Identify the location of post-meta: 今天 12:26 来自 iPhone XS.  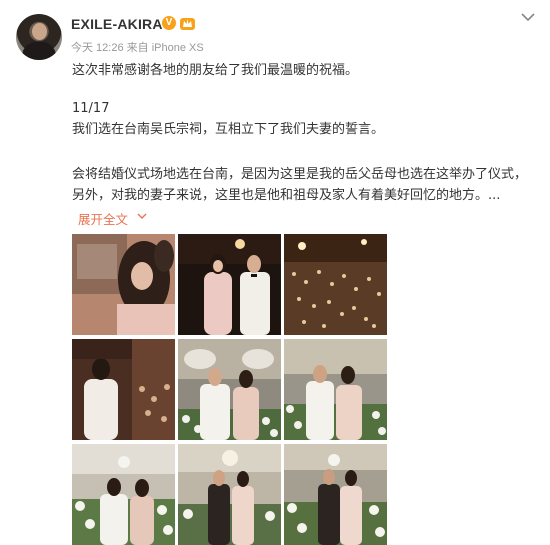
(137, 48).